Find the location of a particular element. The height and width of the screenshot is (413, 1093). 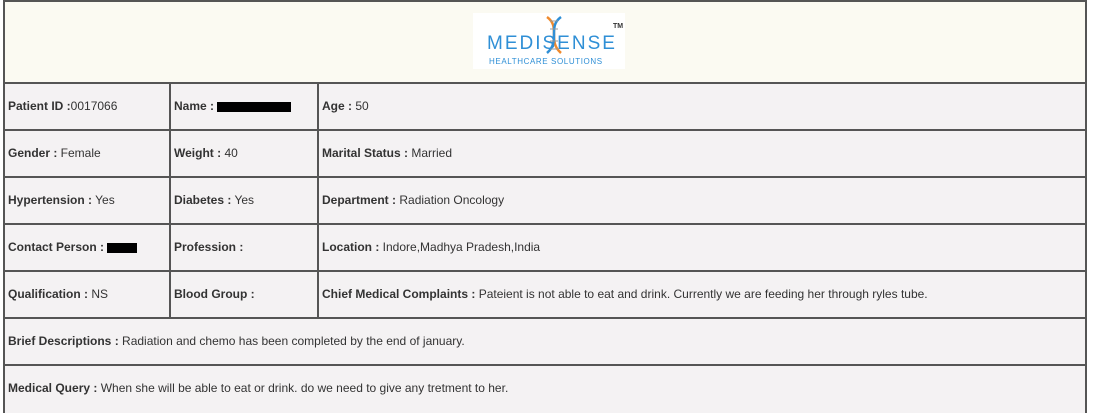

contact-person-label: Contact Person : is located at coordinates (56, 247).